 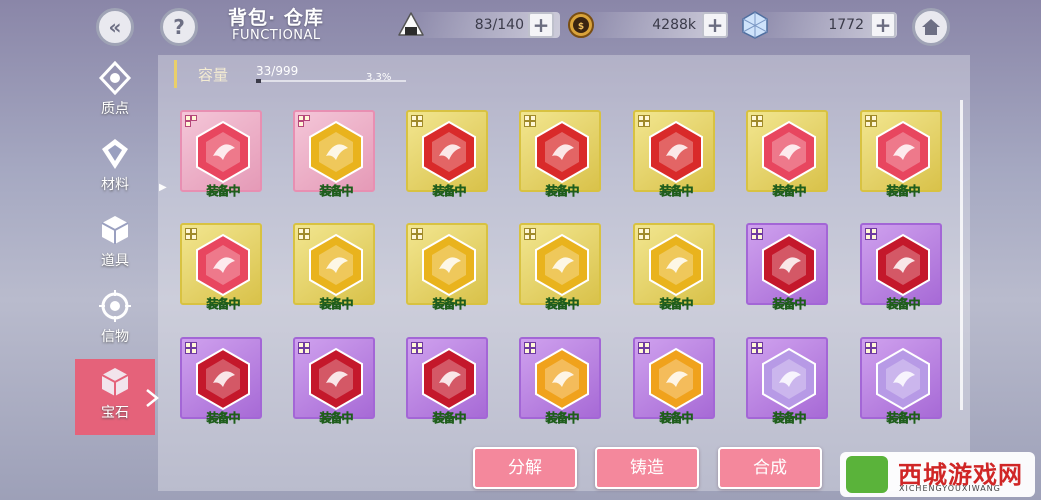 What do you see at coordinates (961, 255) in the screenshot?
I see `scrollbar` at bounding box center [961, 255].